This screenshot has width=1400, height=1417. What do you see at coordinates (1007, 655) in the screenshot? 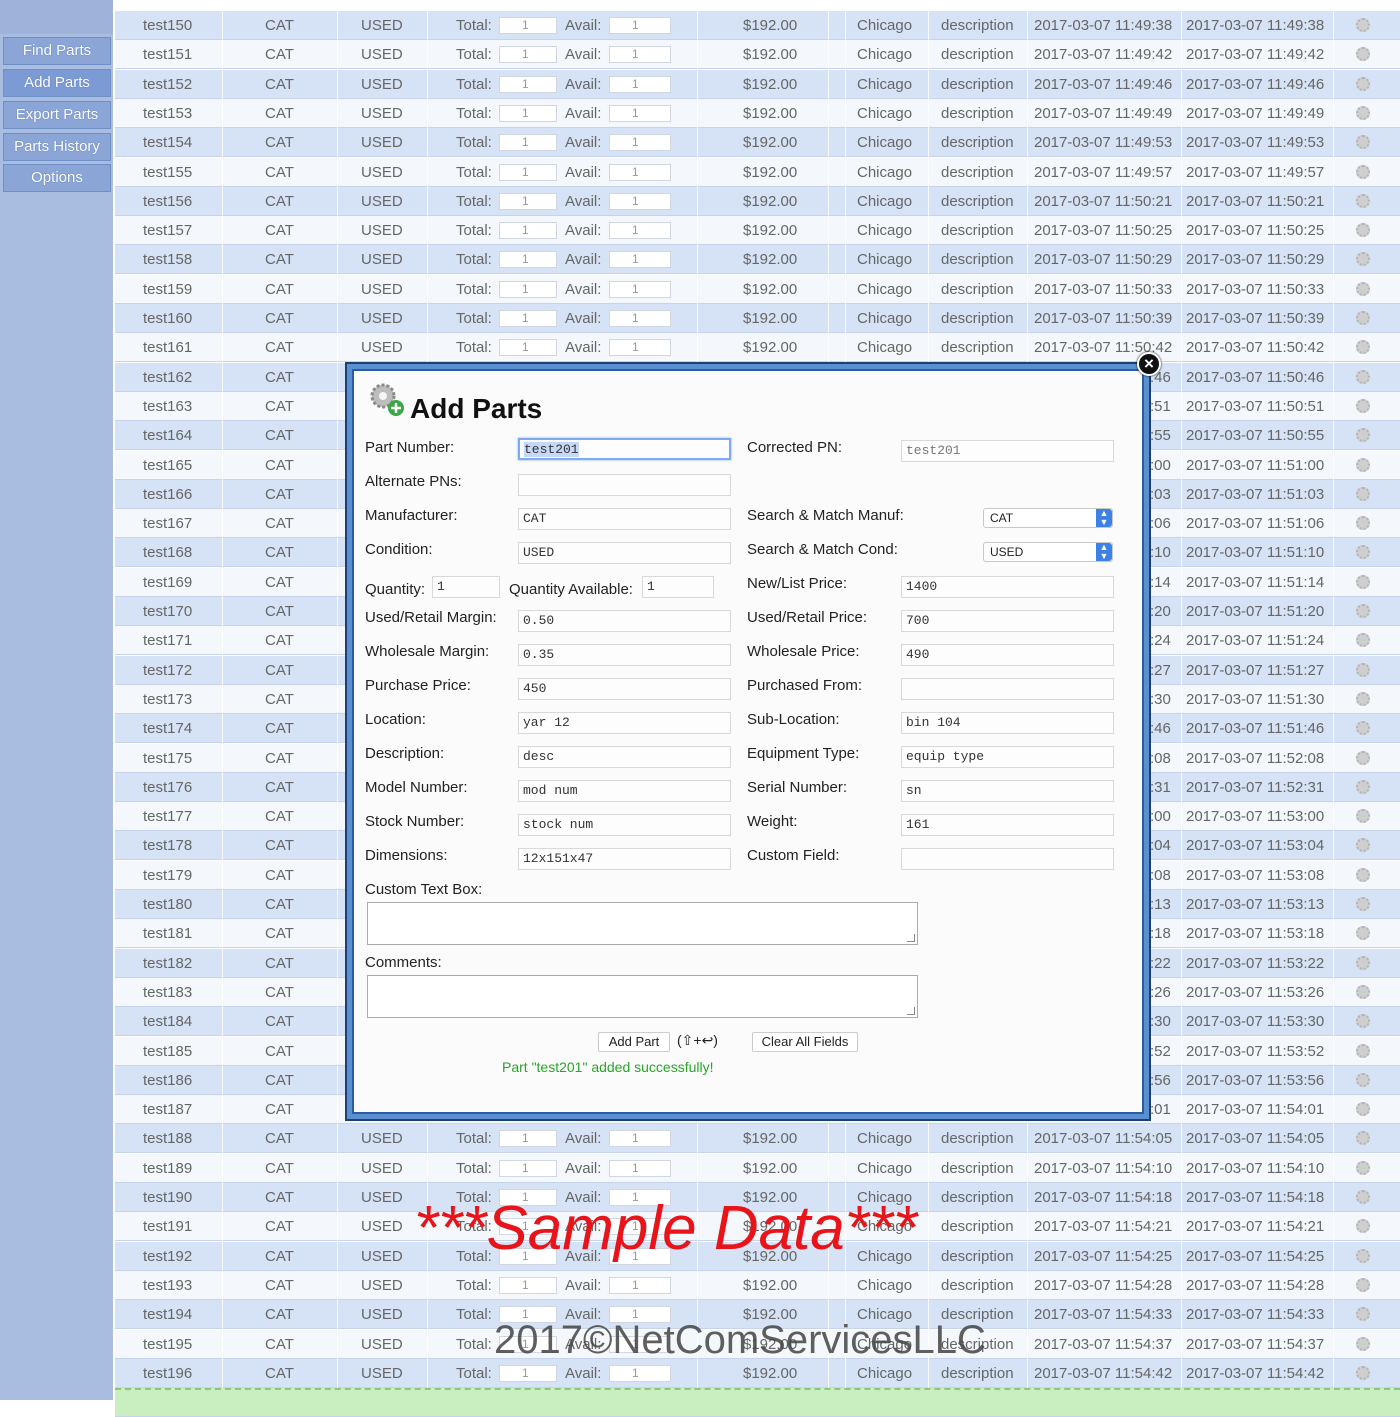
I see `wholesale-price-field: 490` at bounding box center [1007, 655].